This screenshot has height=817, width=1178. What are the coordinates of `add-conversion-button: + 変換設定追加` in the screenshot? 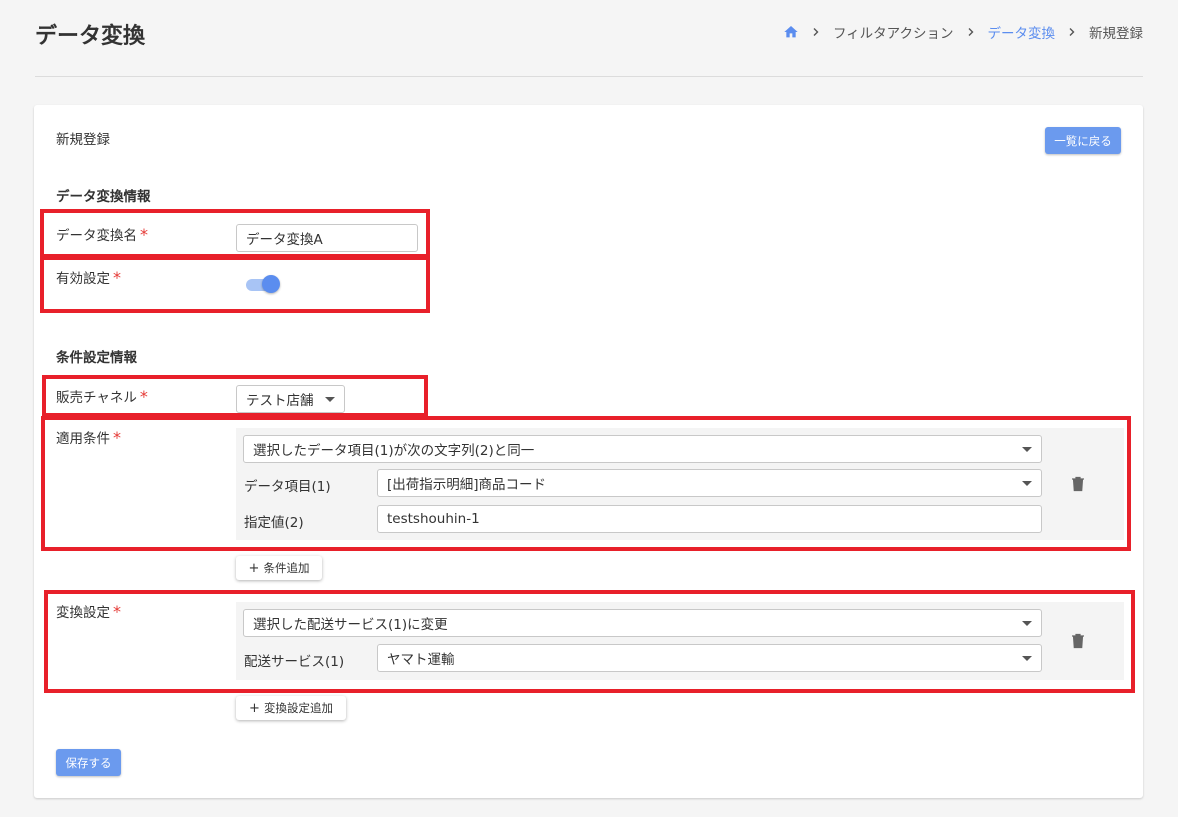 It's located at (291, 708).